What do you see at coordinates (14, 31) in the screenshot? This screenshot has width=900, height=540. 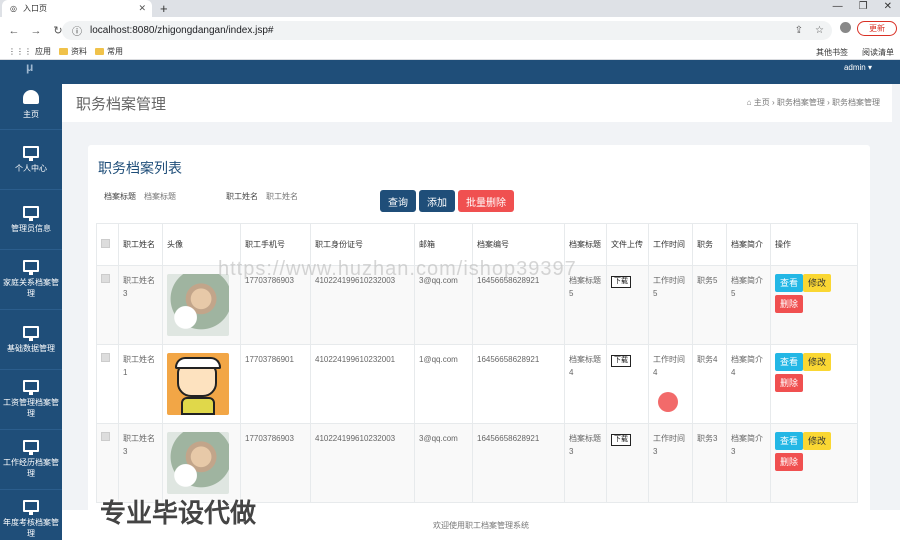 I see `back-icon: ←` at bounding box center [14, 31].